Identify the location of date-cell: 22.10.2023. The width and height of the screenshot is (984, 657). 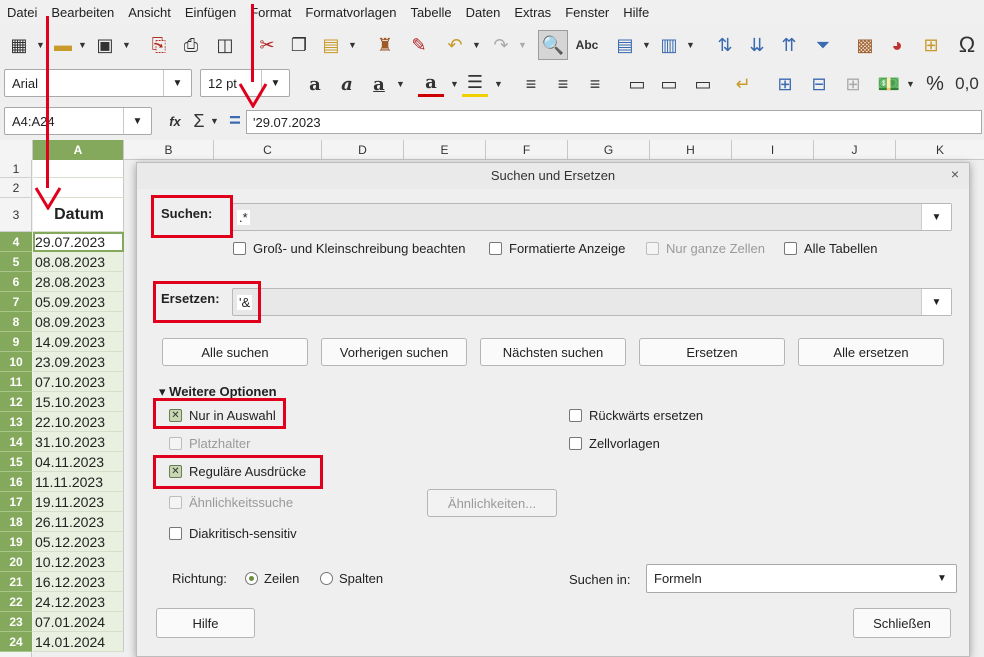
(78, 422).